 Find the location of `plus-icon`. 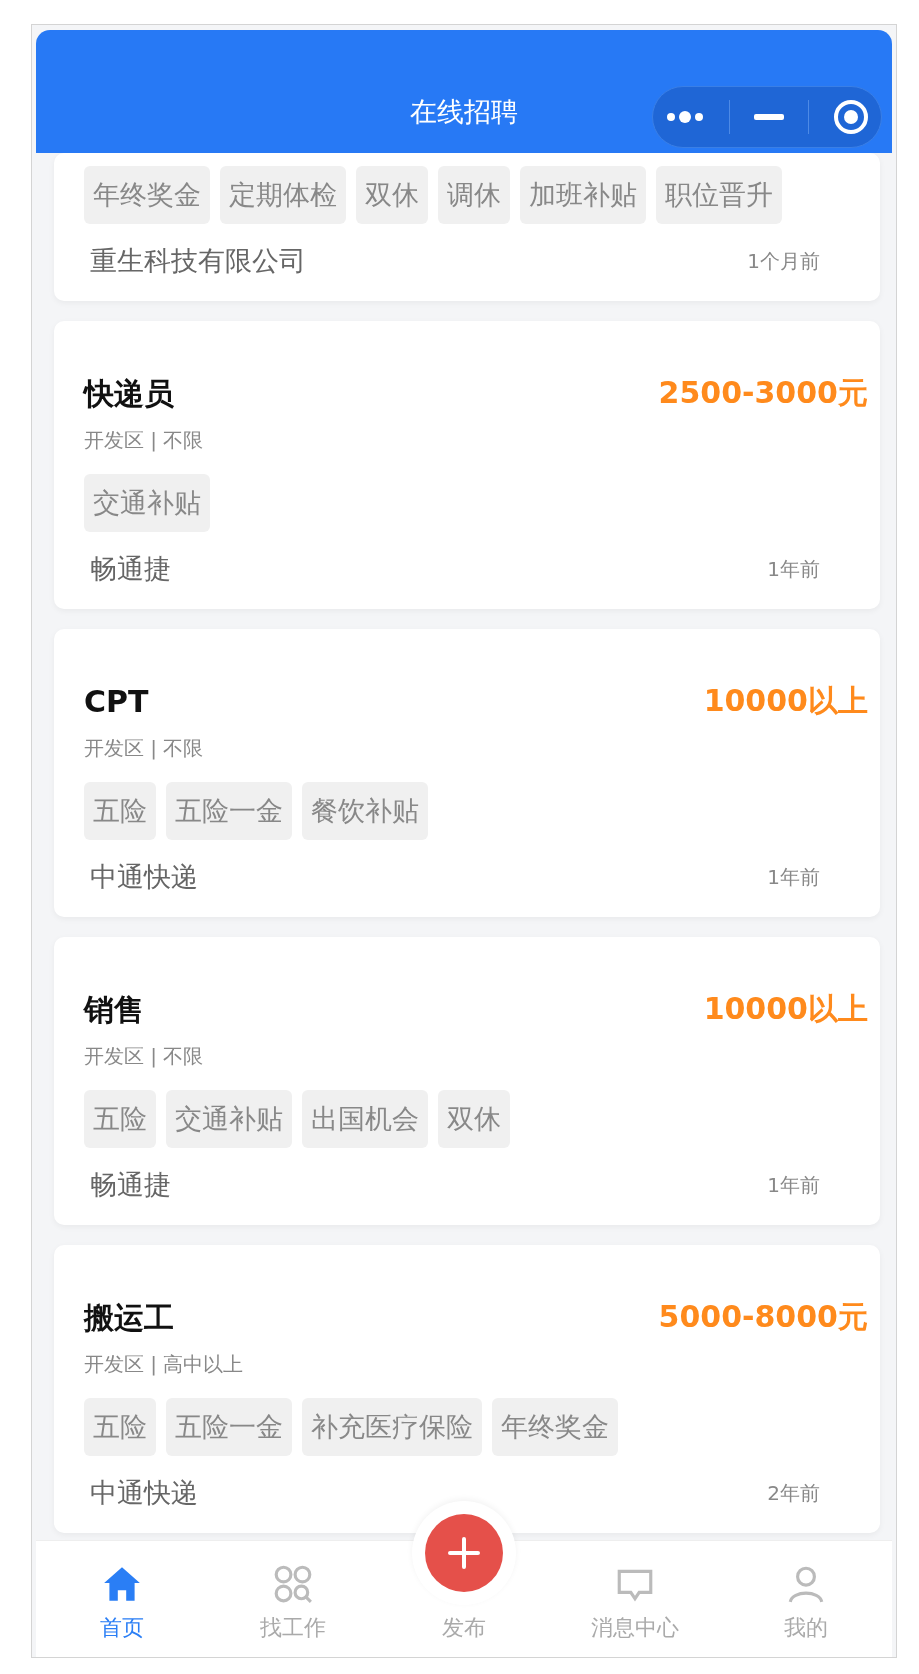

plus-icon is located at coordinates (464, 1553).